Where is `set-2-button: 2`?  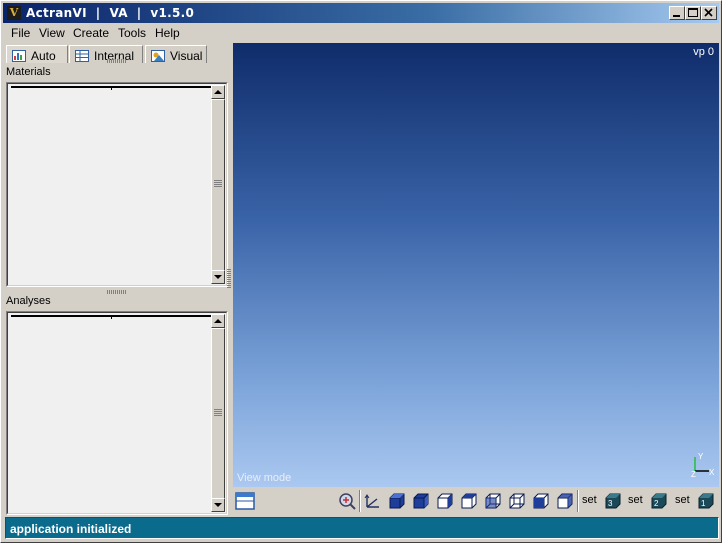 set-2-button: 2 is located at coordinates (659, 501).